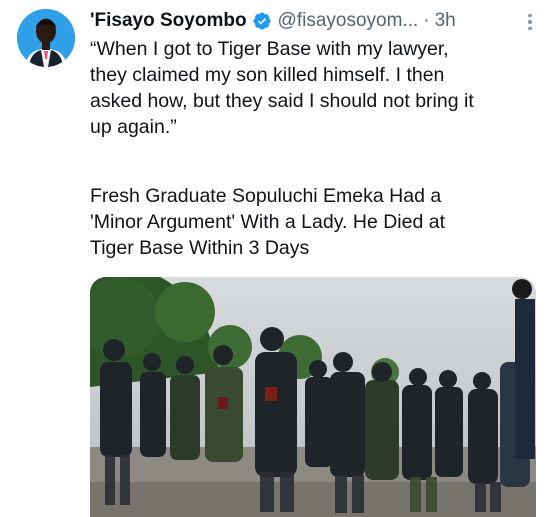  What do you see at coordinates (46, 38) in the screenshot?
I see `author-avatar` at bounding box center [46, 38].